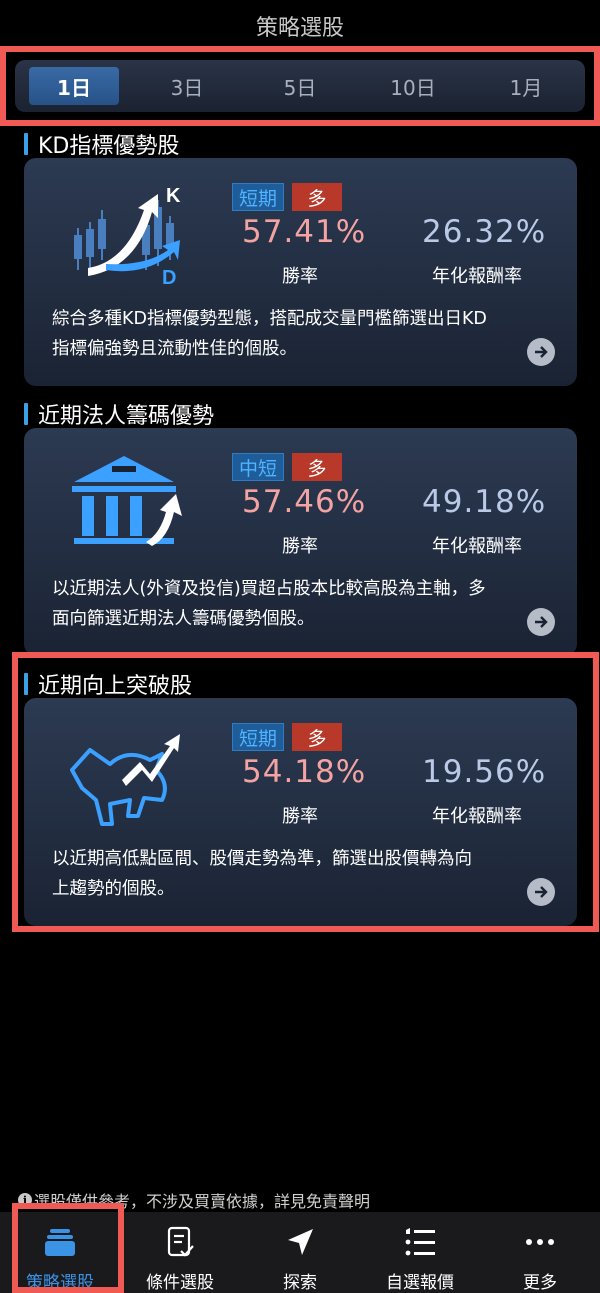 This screenshot has height=1293, width=600. I want to click on strategy-title-text: 近期法人籌碼優勢, so click(126, 416).